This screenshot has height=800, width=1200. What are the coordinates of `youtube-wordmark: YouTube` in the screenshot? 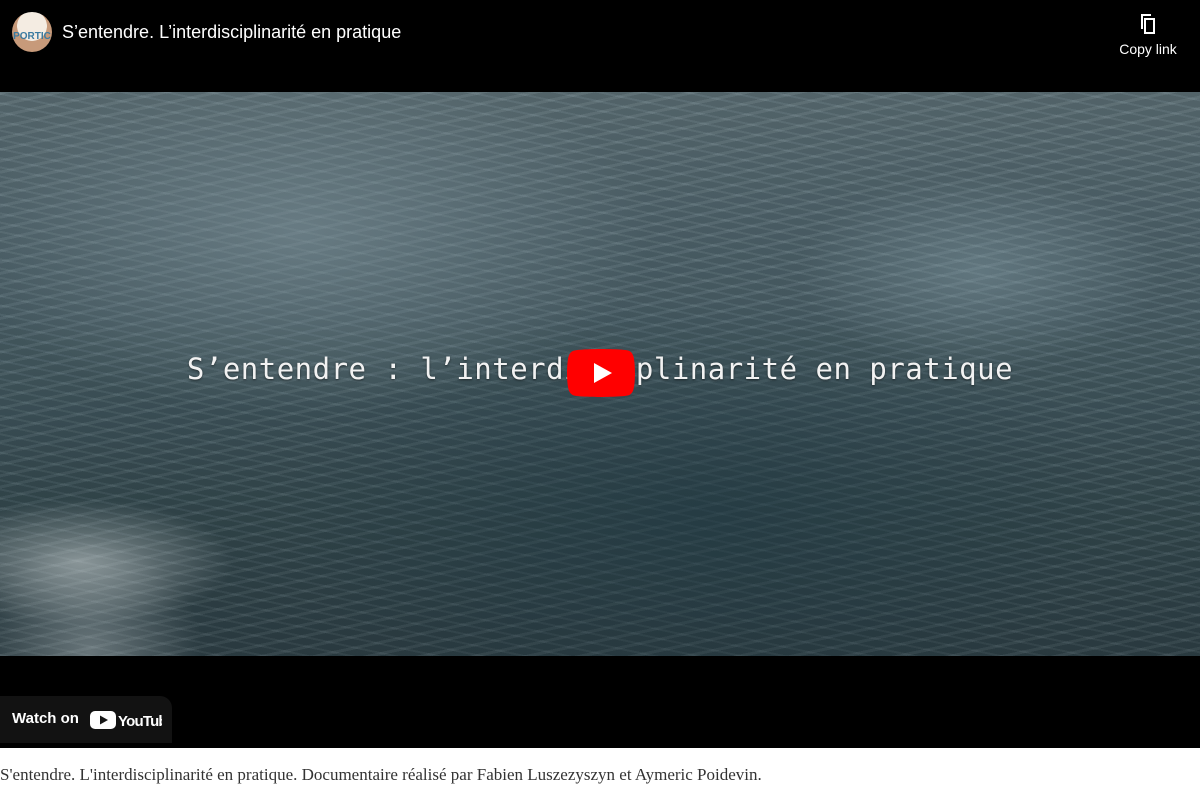 It's located at (140, 721).